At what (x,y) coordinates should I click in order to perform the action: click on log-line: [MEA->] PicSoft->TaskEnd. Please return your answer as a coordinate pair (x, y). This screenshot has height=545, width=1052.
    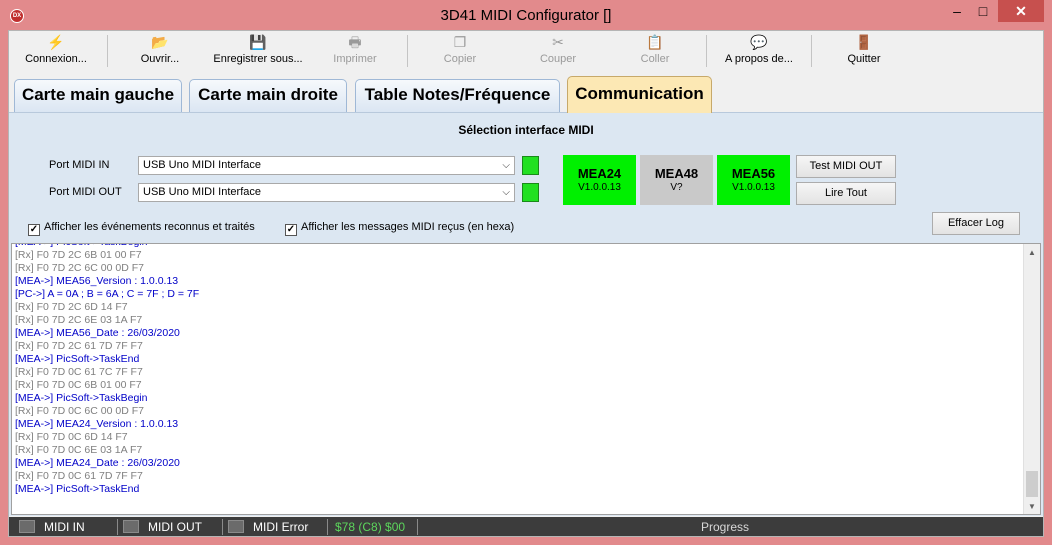
    Looking at the image, I should click on (77, 359).